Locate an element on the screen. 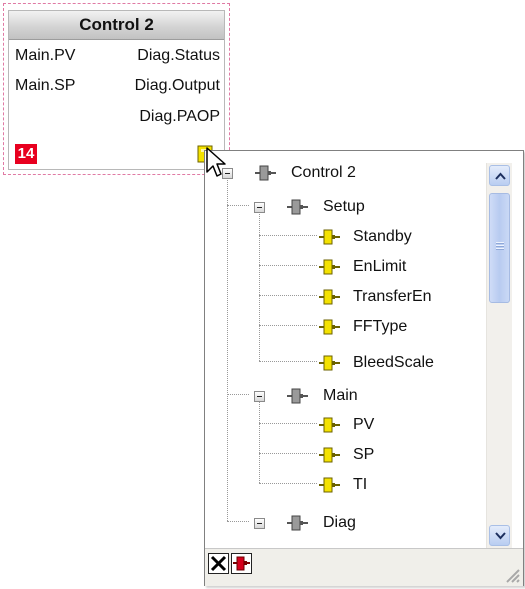 Image resolution: width=525 pixels, height=589 pixels. resize-grip-icon is located at coordinates (511, 574).